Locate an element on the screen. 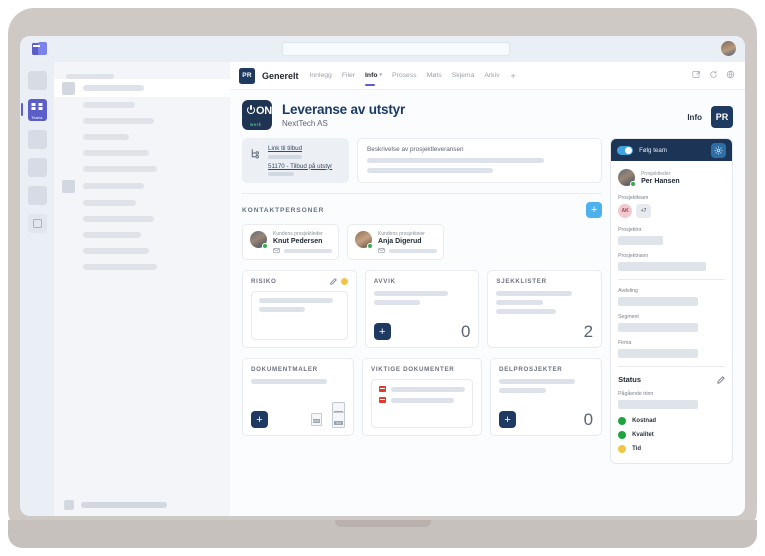 The image size is (765, 556). tile-title: DELPROSJEKTER is located at coordinates (531, 369).